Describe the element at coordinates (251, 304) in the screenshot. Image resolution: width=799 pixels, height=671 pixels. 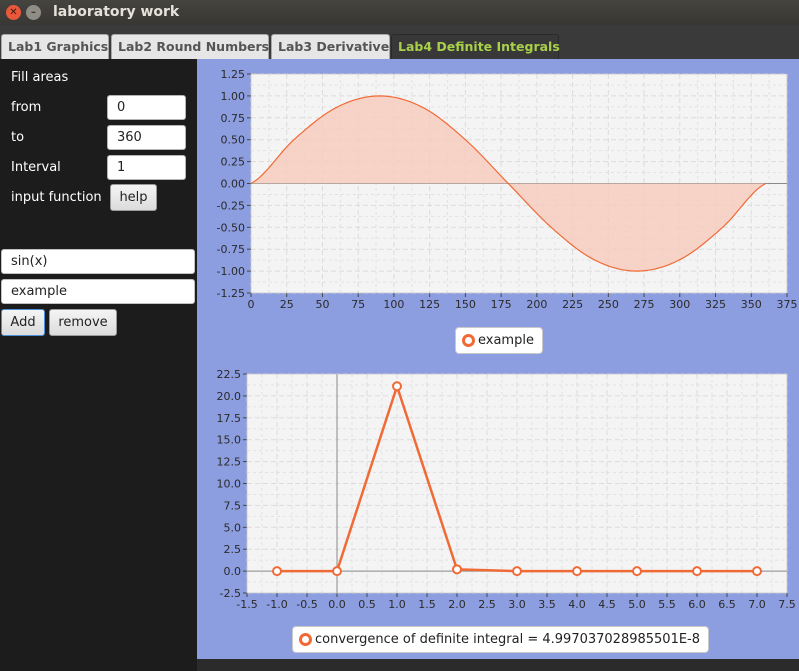
I see `x-tick-label: 0` at that location.